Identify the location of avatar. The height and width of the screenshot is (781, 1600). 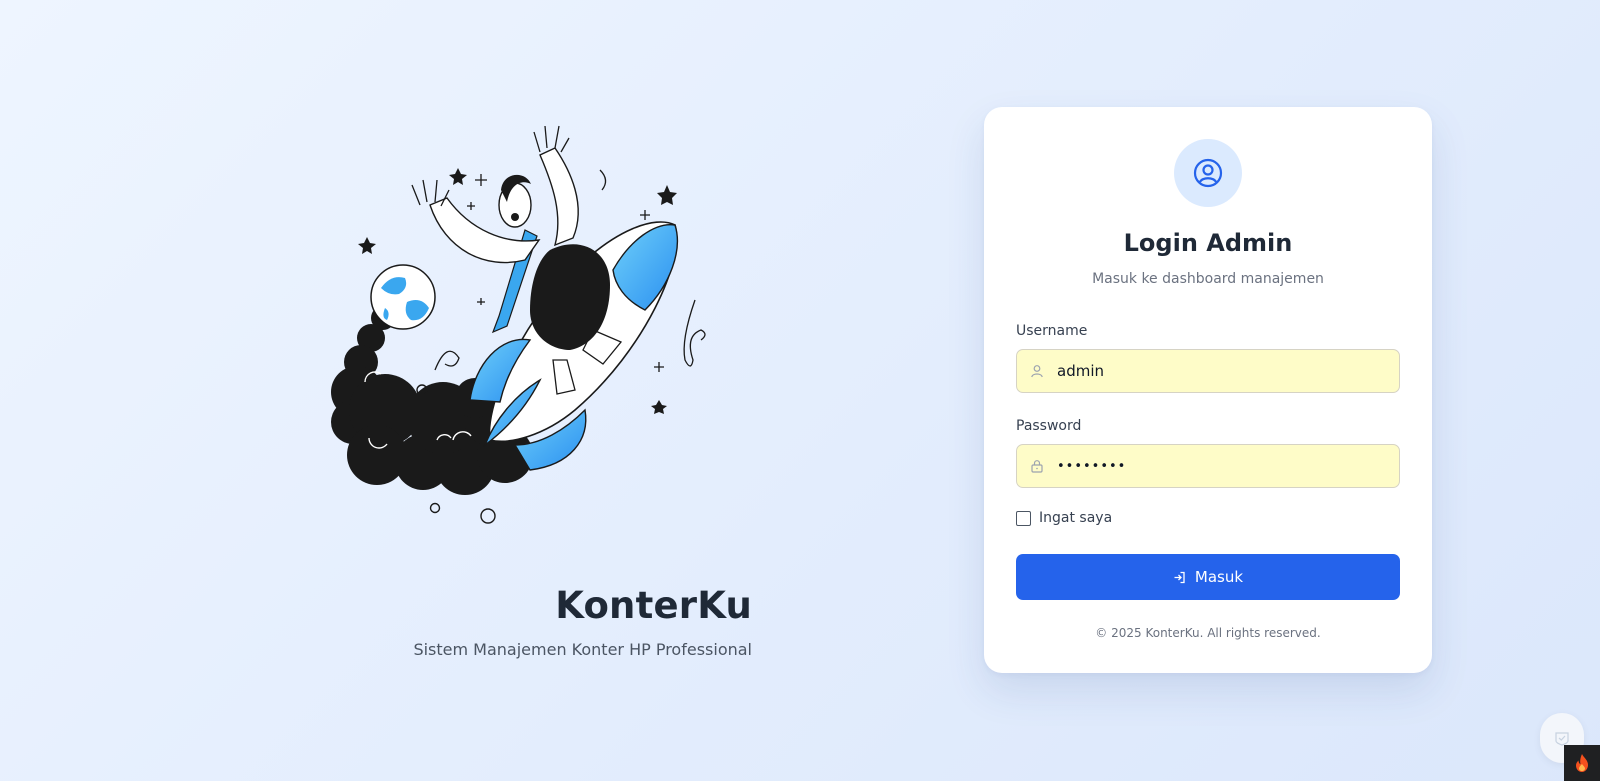
(1208, 173).